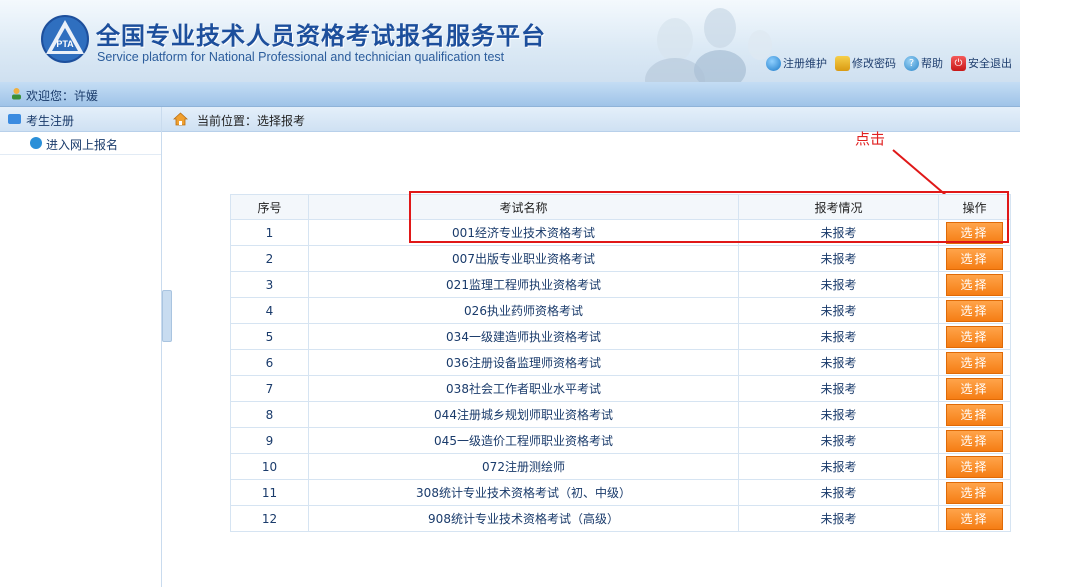  What do you see at coordinates (523, 336) in the screenshot?
I see `row-exam-name: 034一级建造师执业资格考试` at bounding box center [523, 336].